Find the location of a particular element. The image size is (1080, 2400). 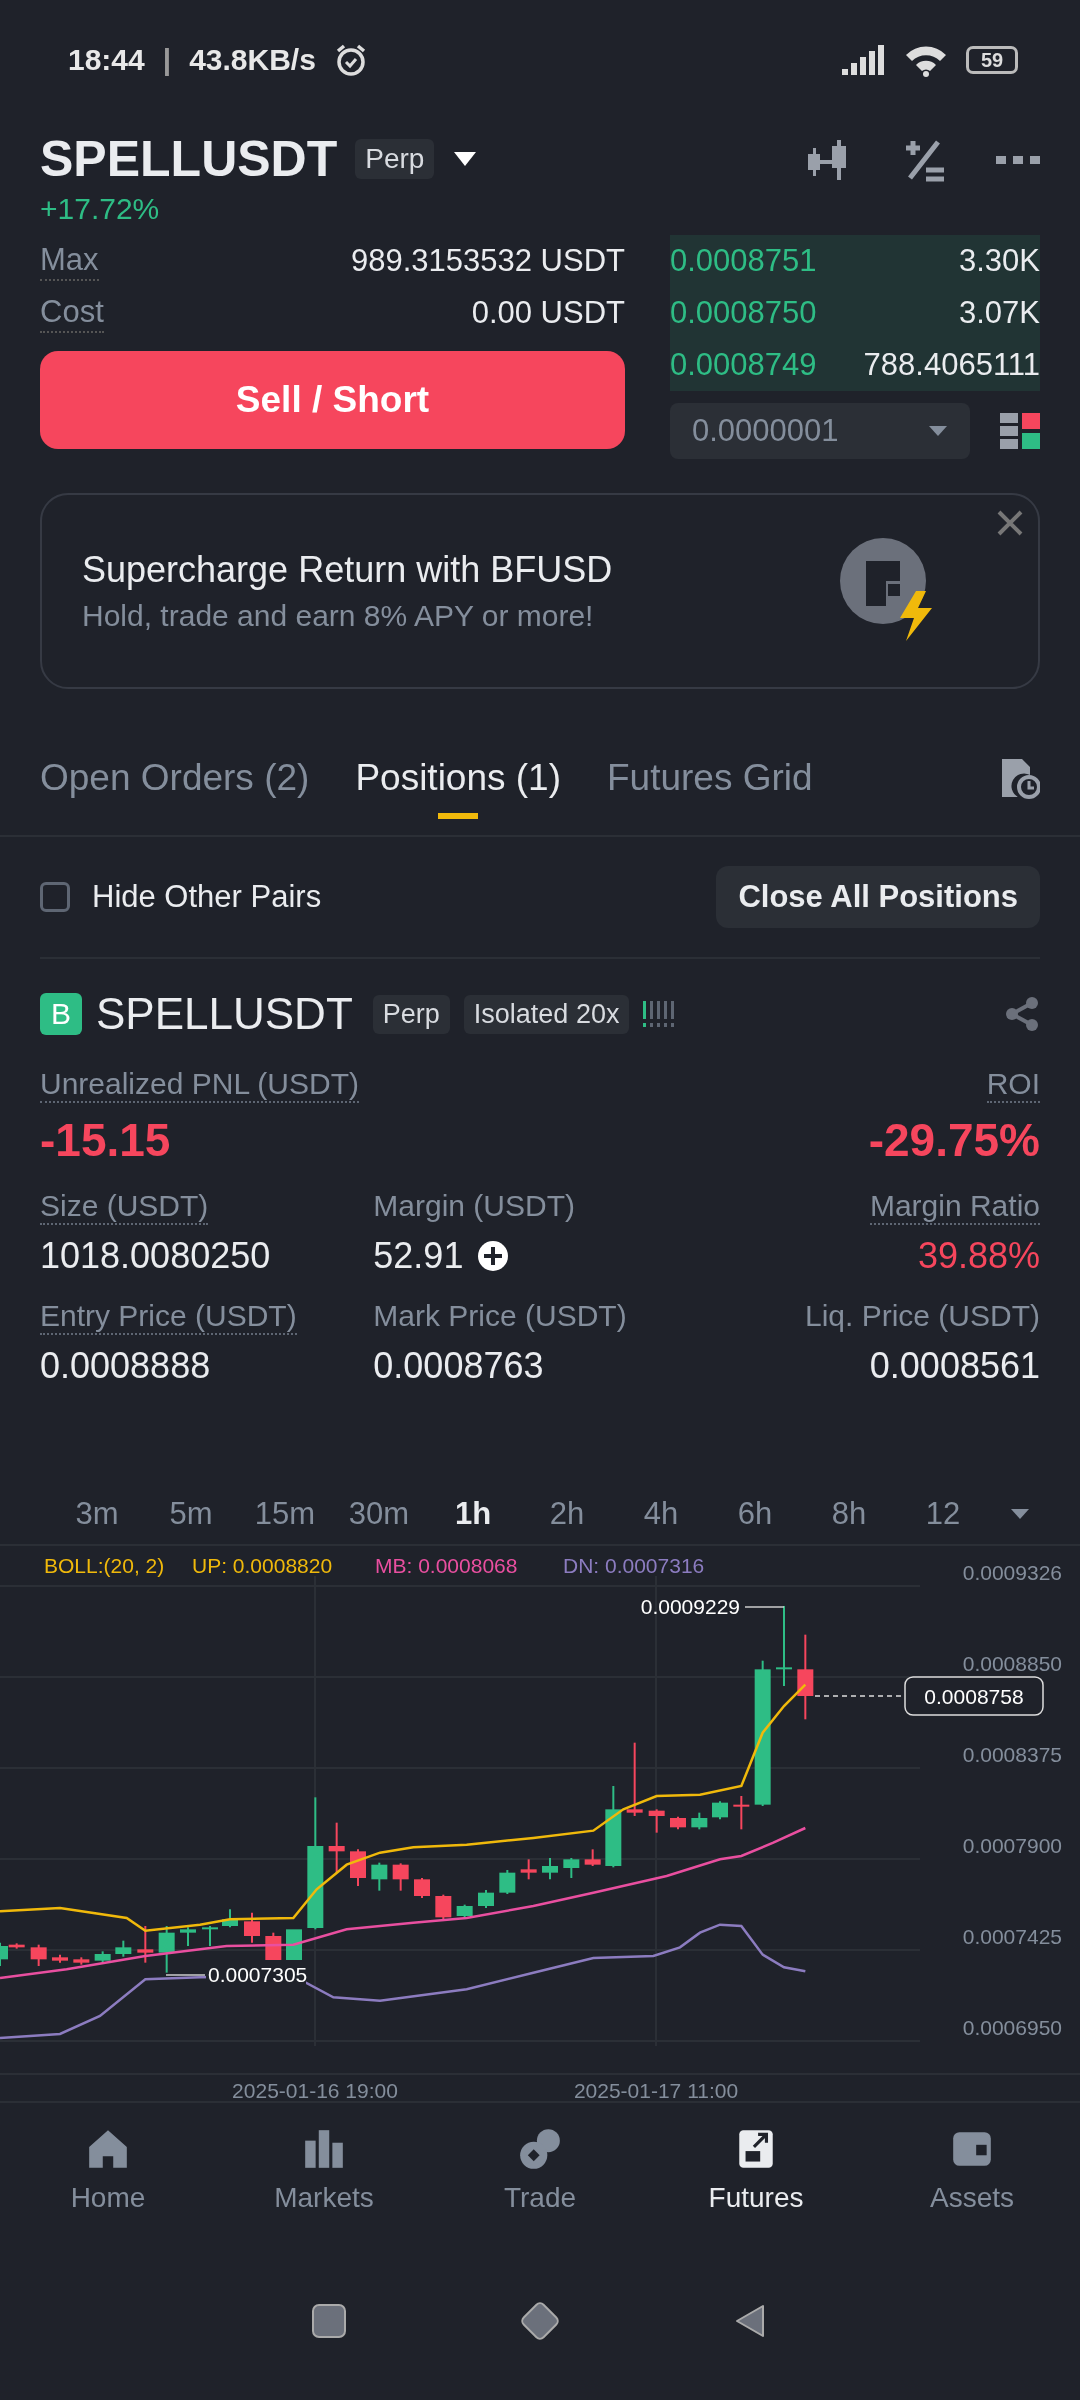

price-change: +17.72% is located at coordinates (100, 209).